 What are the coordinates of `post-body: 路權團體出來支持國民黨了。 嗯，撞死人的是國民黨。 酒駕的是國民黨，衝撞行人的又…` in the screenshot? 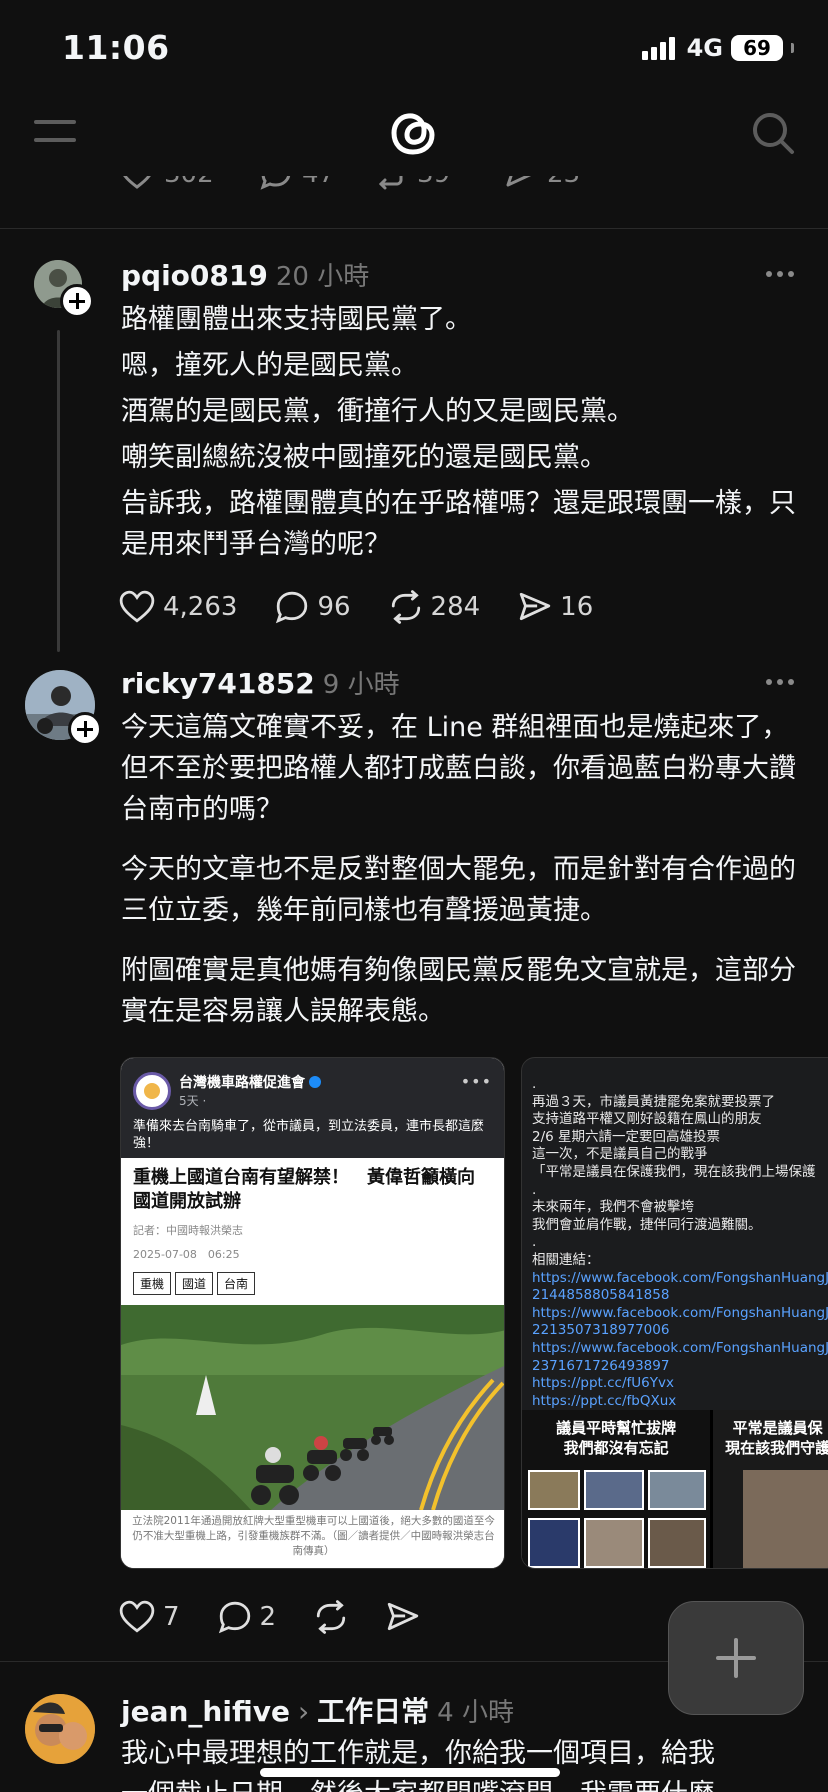 It's located at (461, 432).